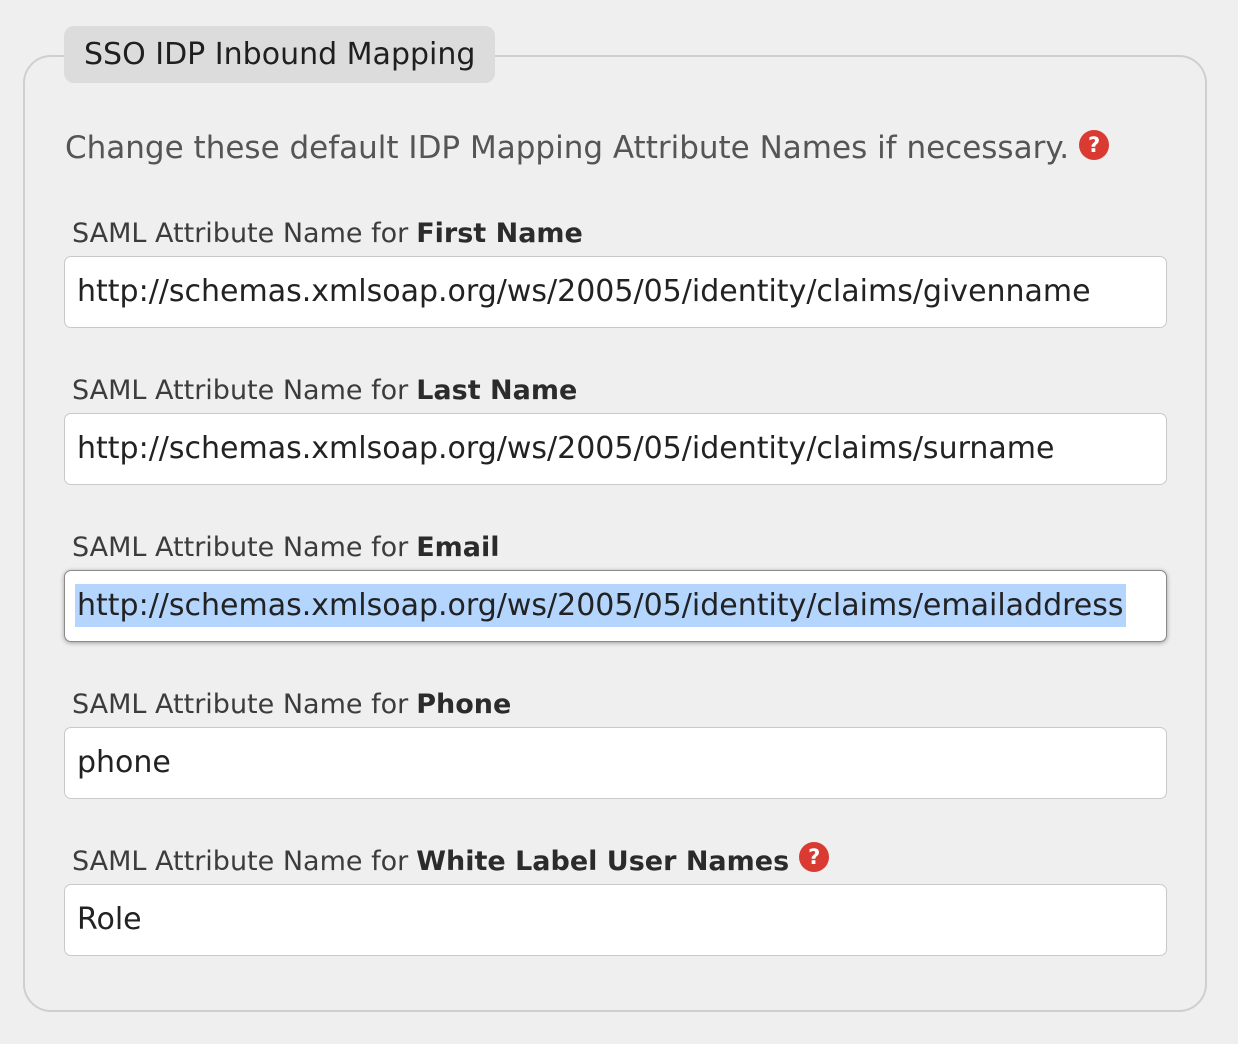  Describe the element at coordinates (240, 233) in the screenshot. I see `first-name-label-prefix: SAML Attribute Name for` at that location.